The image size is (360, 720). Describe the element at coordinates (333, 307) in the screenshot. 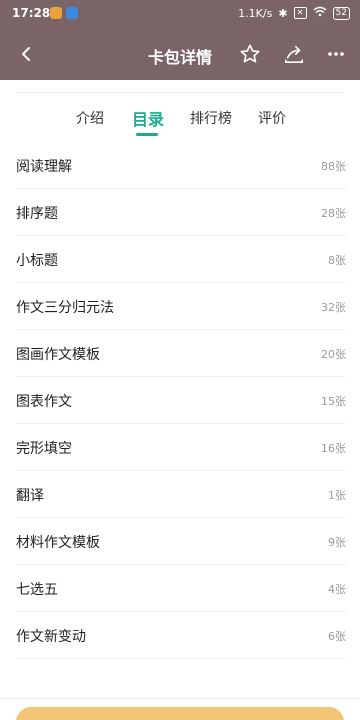

I see `list-item-count: 32张` at that location.